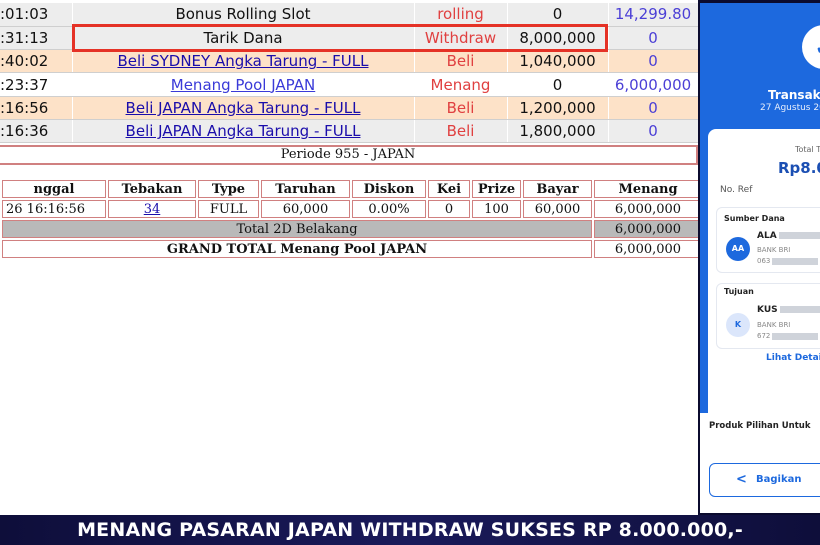 The height and width of the screenshot is (545, 820). I want to click on grand-total-row: GRAND TOTAL Menang Pool JAPAN 6,000,000, so click(350, 249).